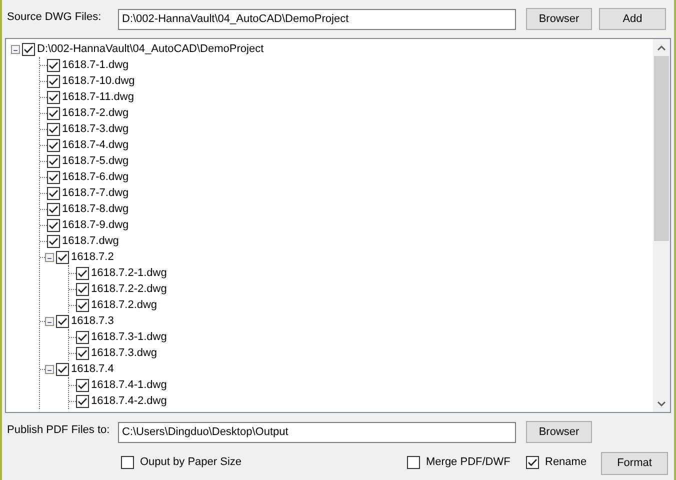 This screenshot has height=480, width=676. What do you see at coordinates (97, 81) in the screenshot?
I see `file-label: 1618.7-10.dwg` at bounding box center [97, 81].